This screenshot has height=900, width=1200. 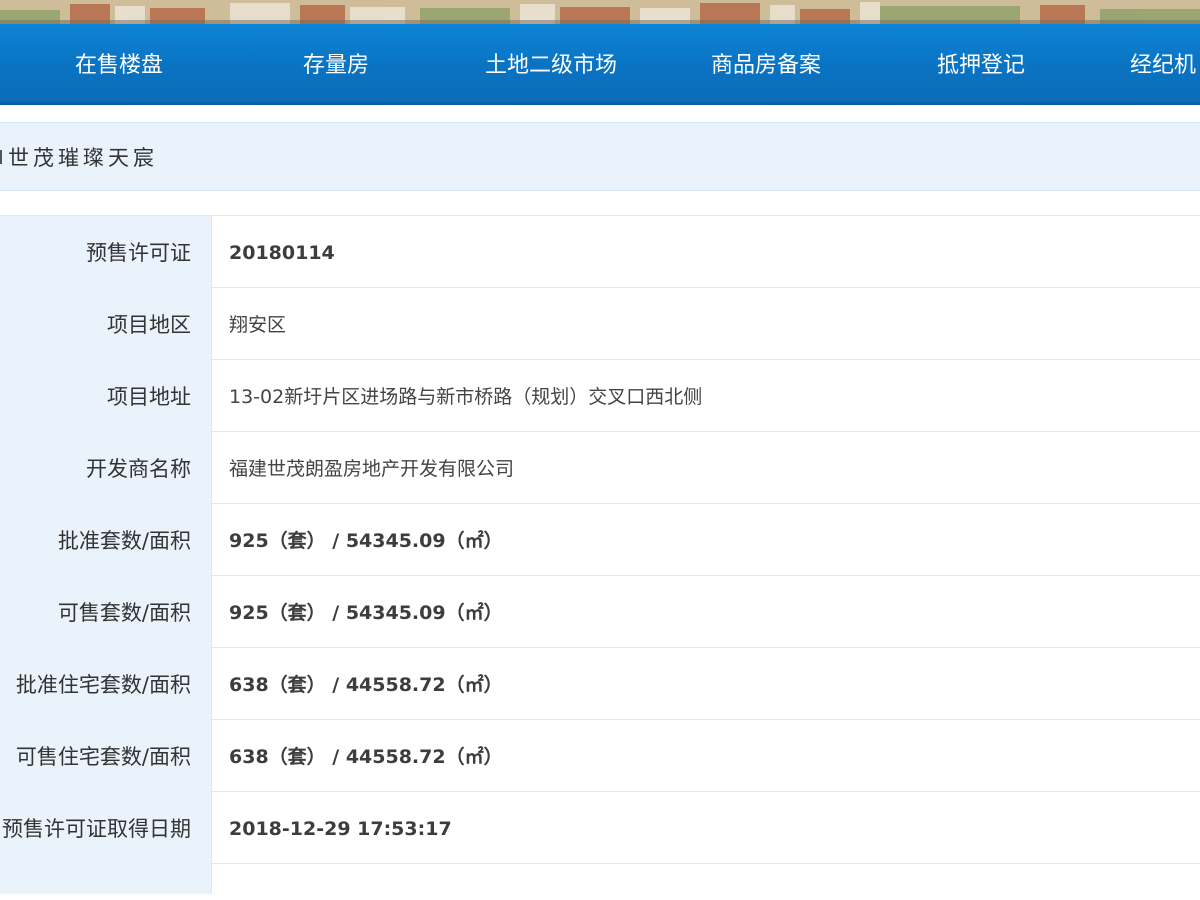 What do you see at coordinates (600, 612) in the screenshot?
I see `table-row: 可售套数/面积 925（套） / 54345.09（㎡）` at bounding box center [600, 612].